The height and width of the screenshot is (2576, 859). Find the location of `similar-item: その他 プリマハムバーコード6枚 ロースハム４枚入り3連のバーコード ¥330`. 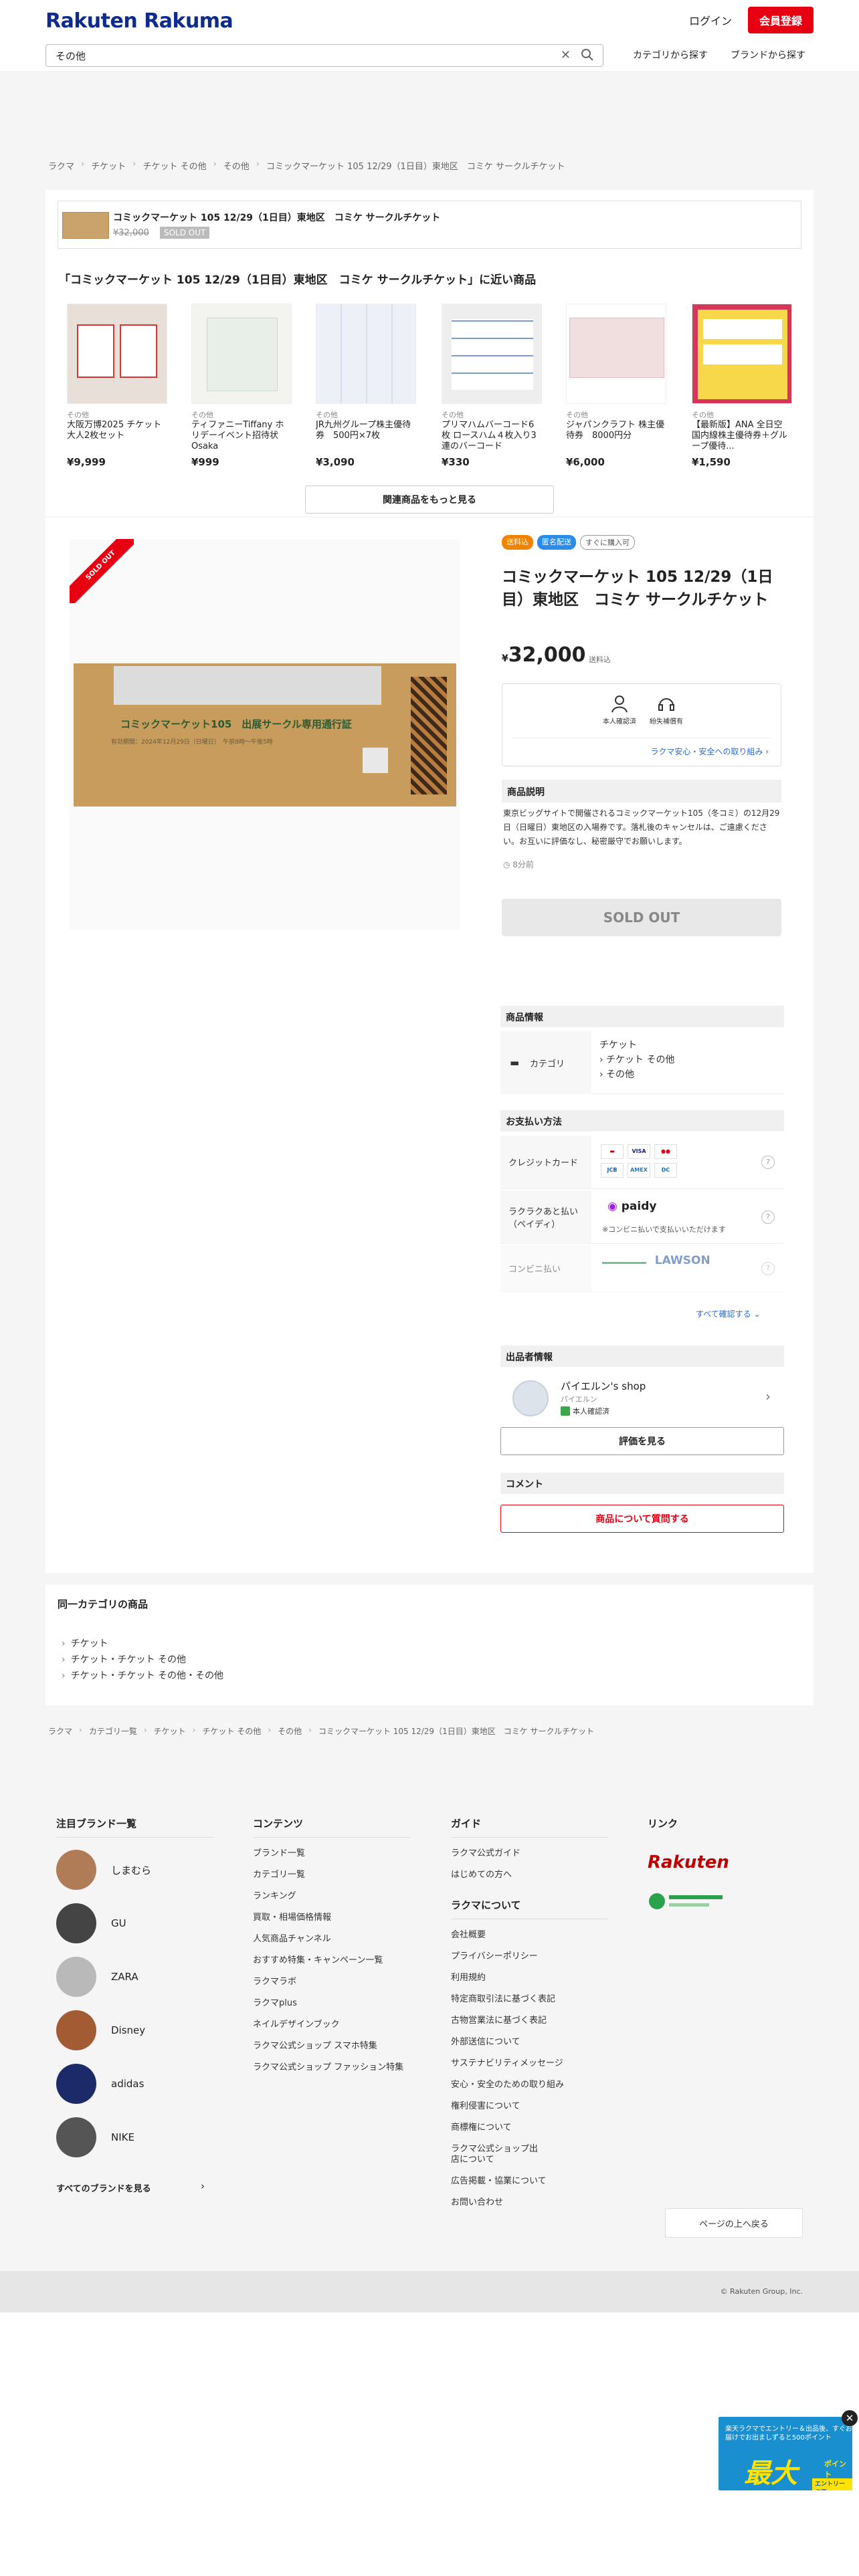

similar-item: その他 プリマハムバーコード6枚 ロースハム４枚入り3連のバーコード ¥330 is located at coordinates (492, 386).